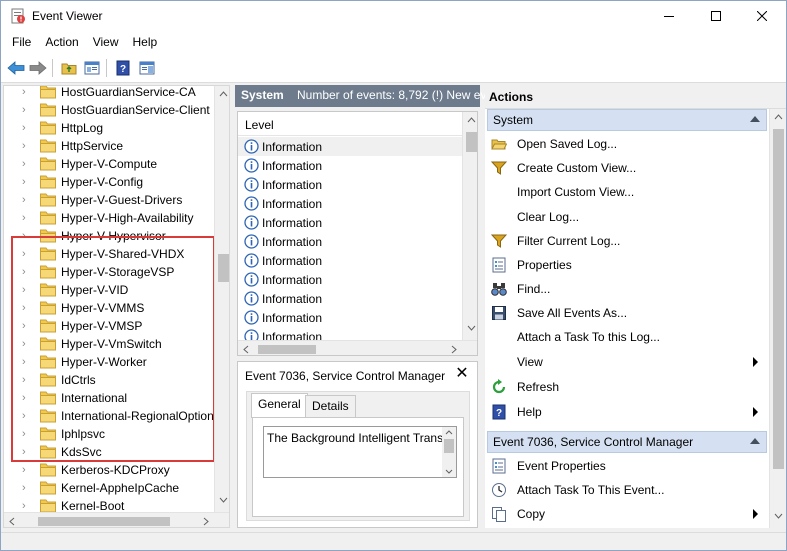 Image resolution: width=787 pixels, height=551 pixels. I want to click on maximize-button, so click(716, 16).